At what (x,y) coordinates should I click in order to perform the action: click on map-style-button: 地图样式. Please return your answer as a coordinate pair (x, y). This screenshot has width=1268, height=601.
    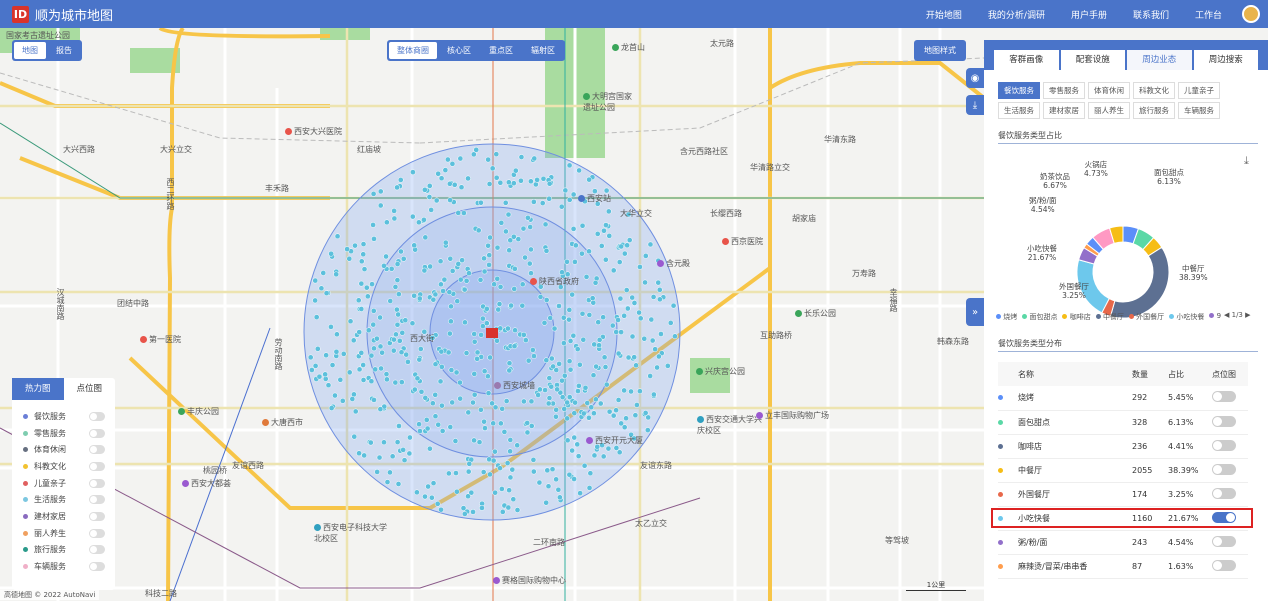
    Looking at the image, I should click on (940, 50).